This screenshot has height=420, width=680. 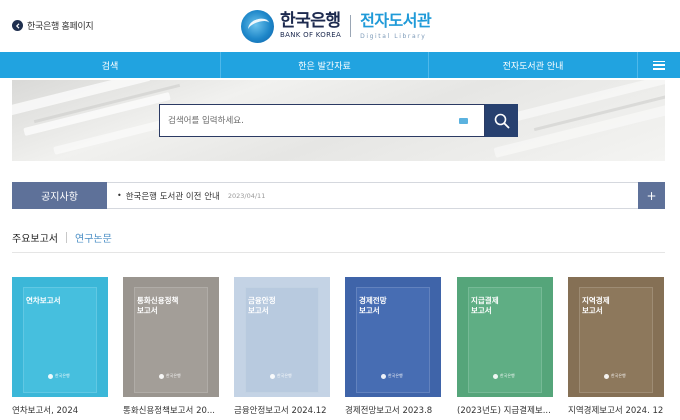 I want to click on book-cover: 통화신용정책 보고서한국은행, so click(x=171, y=337).